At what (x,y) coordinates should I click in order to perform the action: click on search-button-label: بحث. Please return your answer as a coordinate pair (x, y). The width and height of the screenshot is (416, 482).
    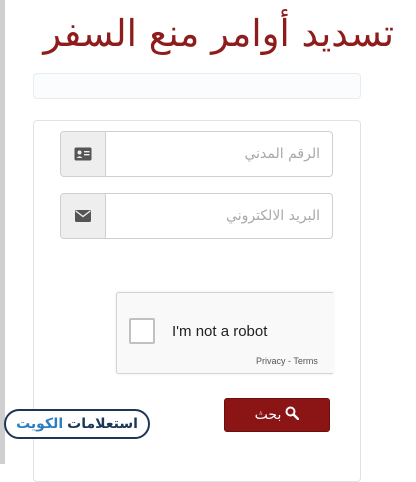
    Looking at the image, I should click on (268, 415).